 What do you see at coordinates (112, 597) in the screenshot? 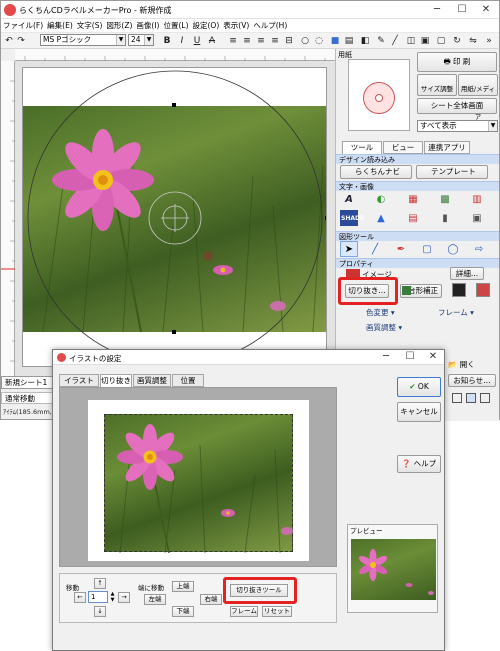
I see `move-amount-spinner: ▲ ▼` at bounding box center [112, 597].